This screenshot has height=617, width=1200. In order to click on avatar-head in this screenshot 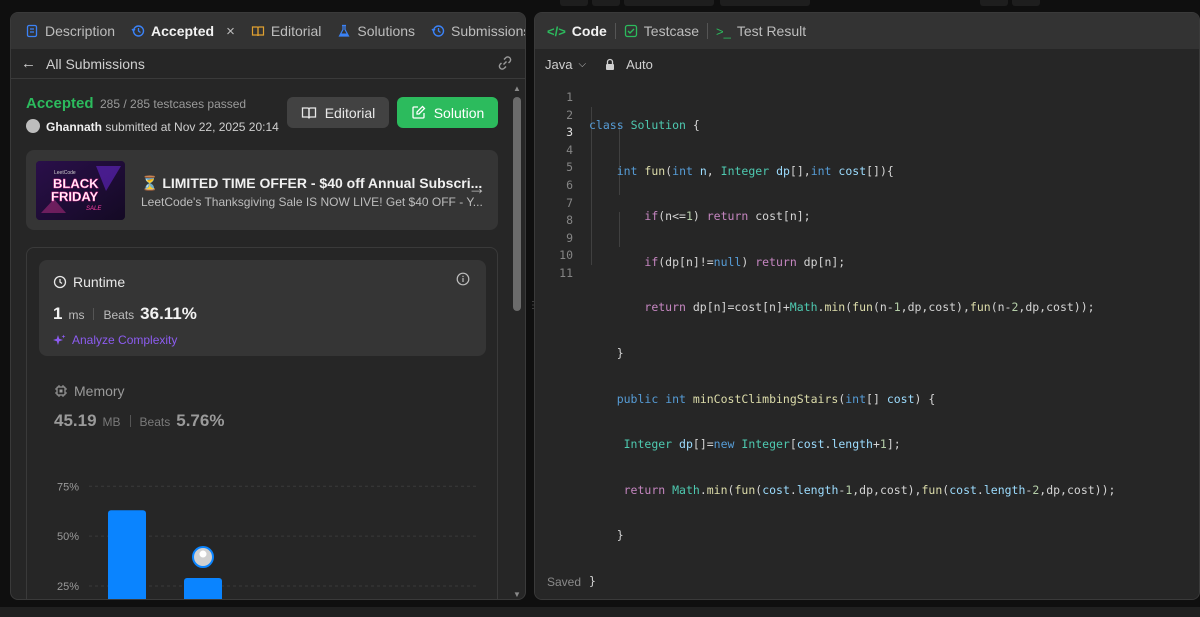, I will do `click(203, 554)`.